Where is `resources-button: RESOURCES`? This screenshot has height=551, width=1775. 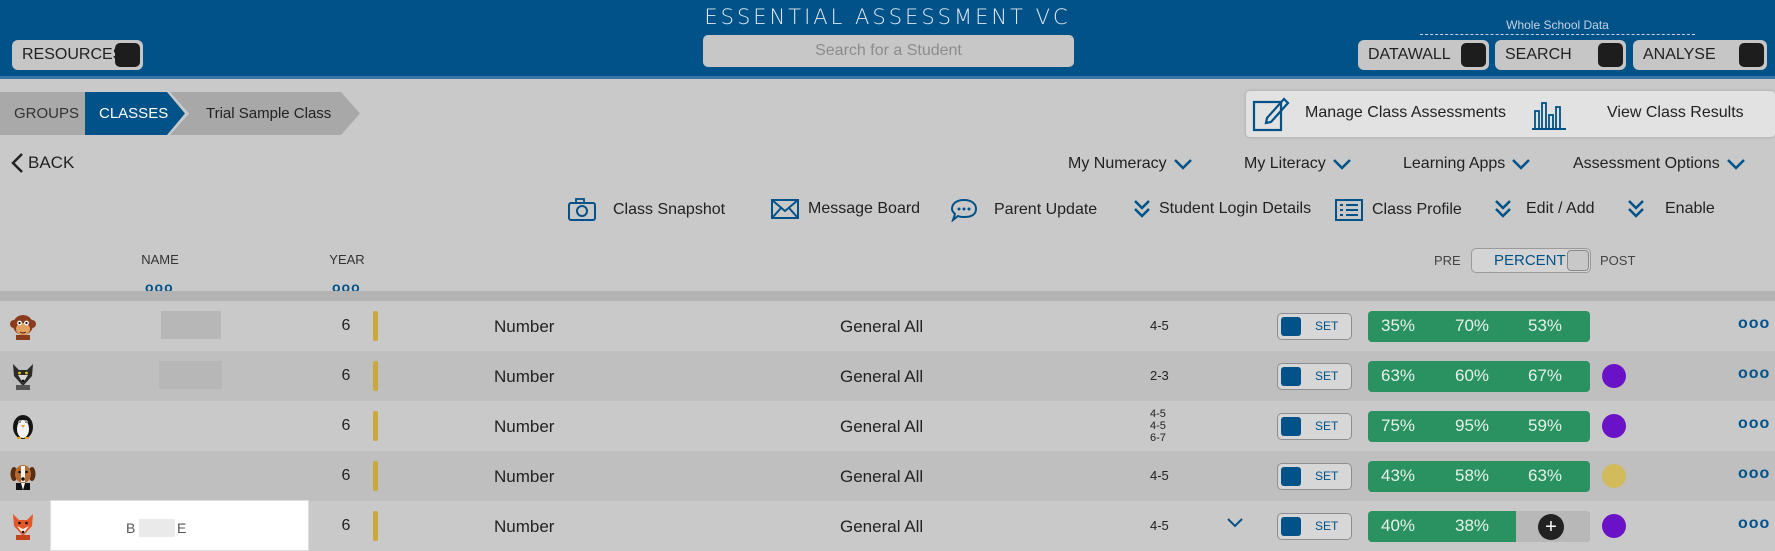 resources-button: RESOURCES is located at coordinates (77, 55).